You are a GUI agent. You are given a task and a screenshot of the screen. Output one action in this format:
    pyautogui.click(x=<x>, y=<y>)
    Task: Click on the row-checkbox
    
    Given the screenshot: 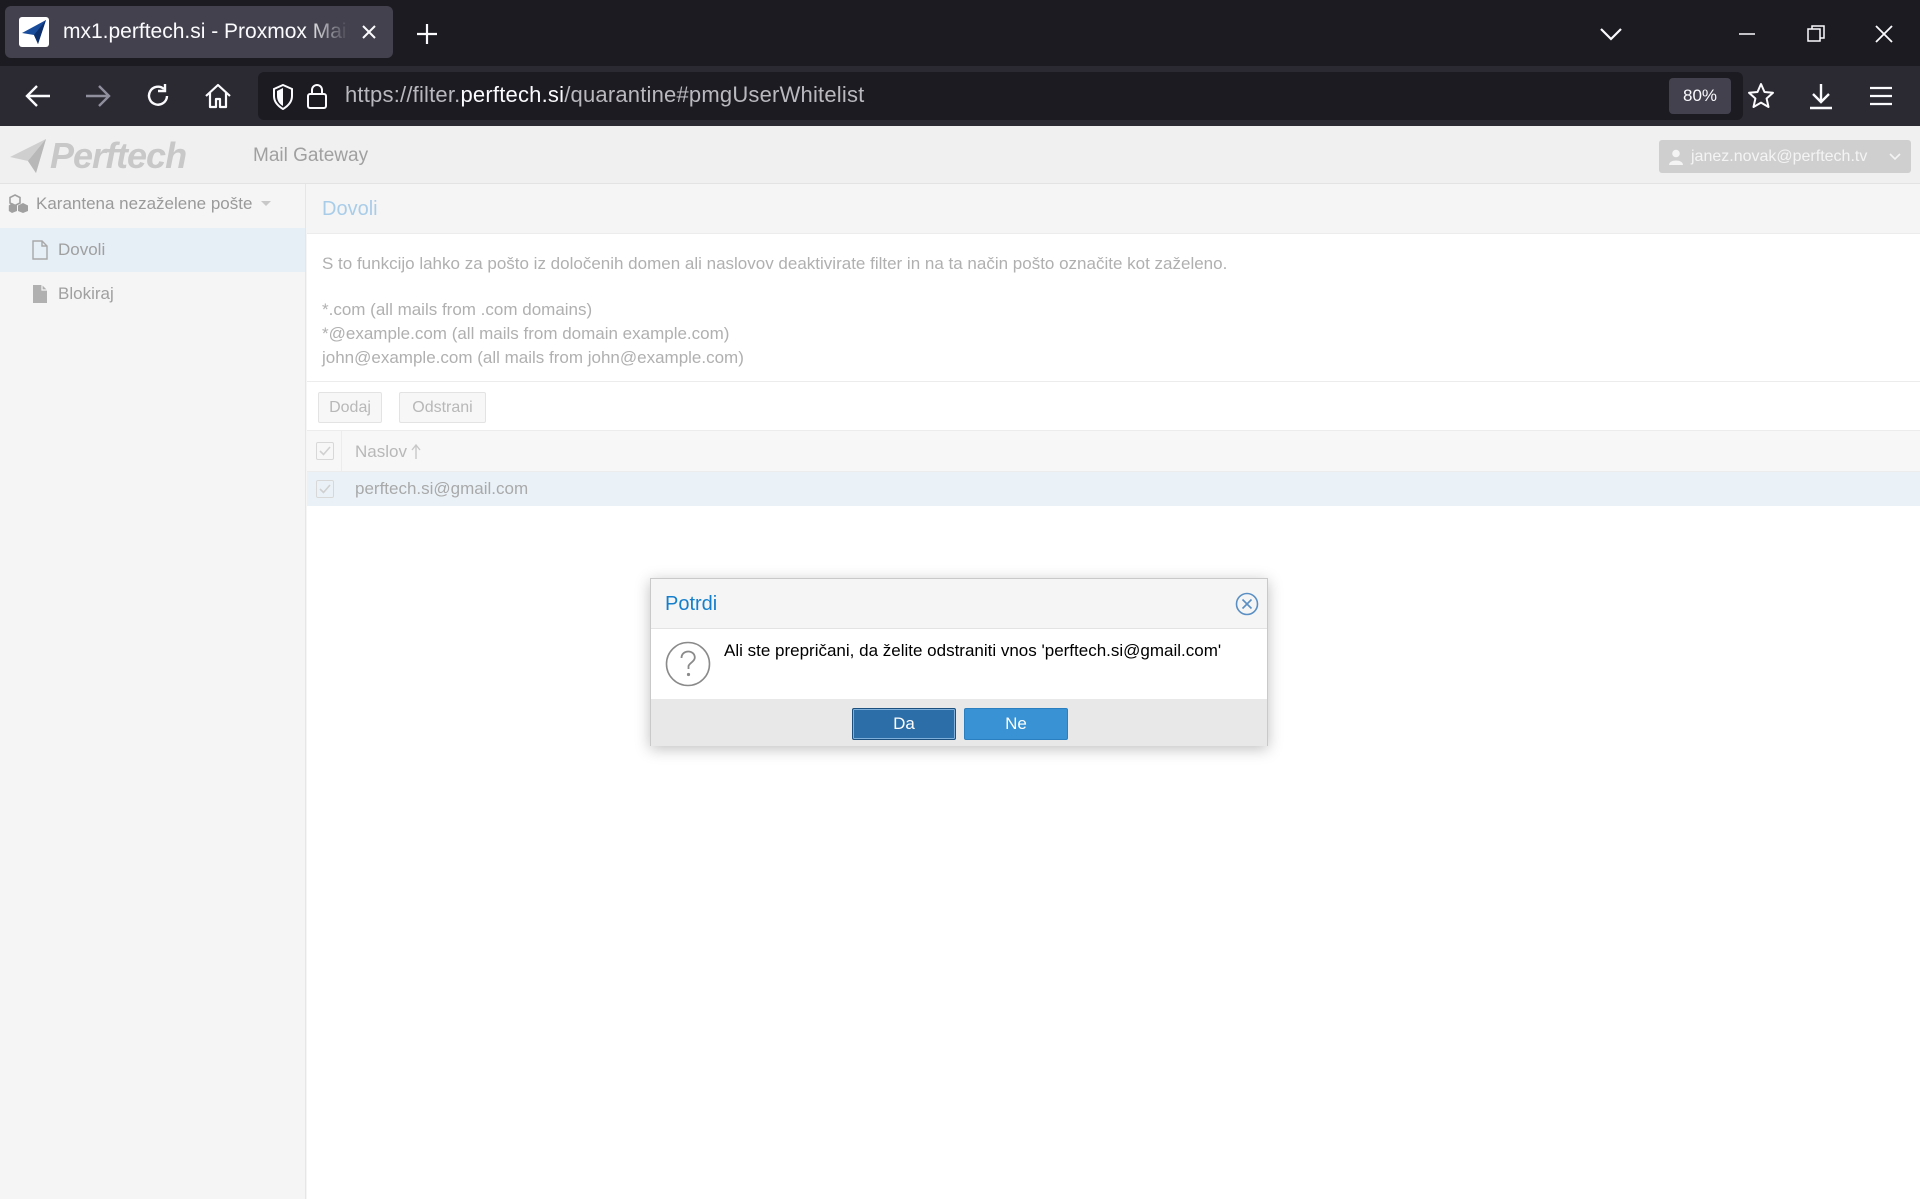 What is the action you would take?
    pyautogui.click(x=325, y=489)
    